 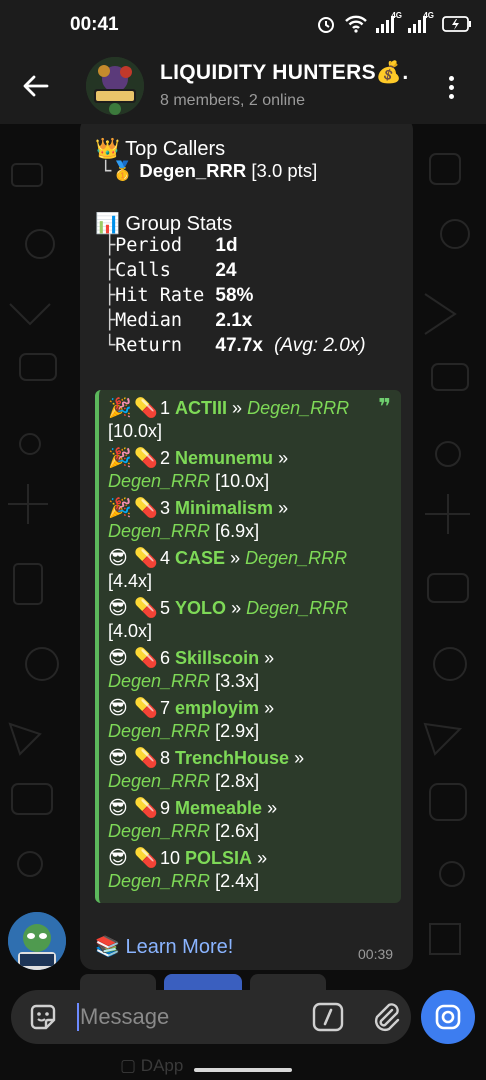 What do you see at coordinates (376, 954) in the screenshot?
I see `message-time: 00:39` at bounding box center [376, 954].